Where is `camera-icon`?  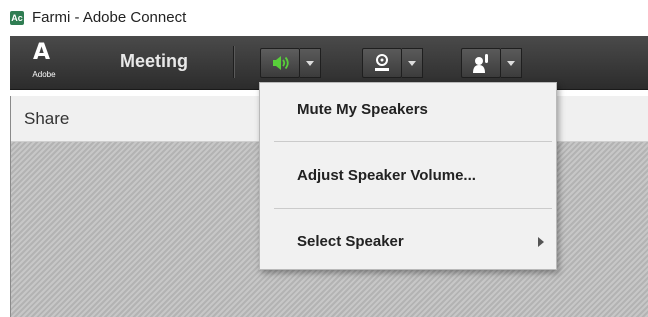 camera-icon is located at coordinates (382, 62).